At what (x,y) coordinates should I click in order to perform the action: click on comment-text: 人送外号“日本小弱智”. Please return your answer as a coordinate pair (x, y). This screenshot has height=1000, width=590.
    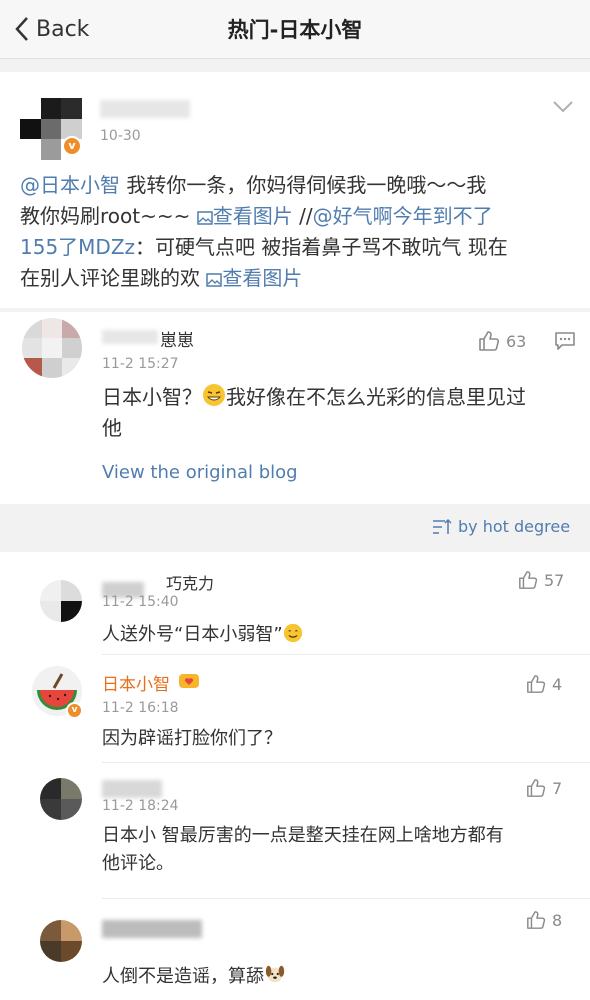
    Looking at the image, I should click on (202, 633).